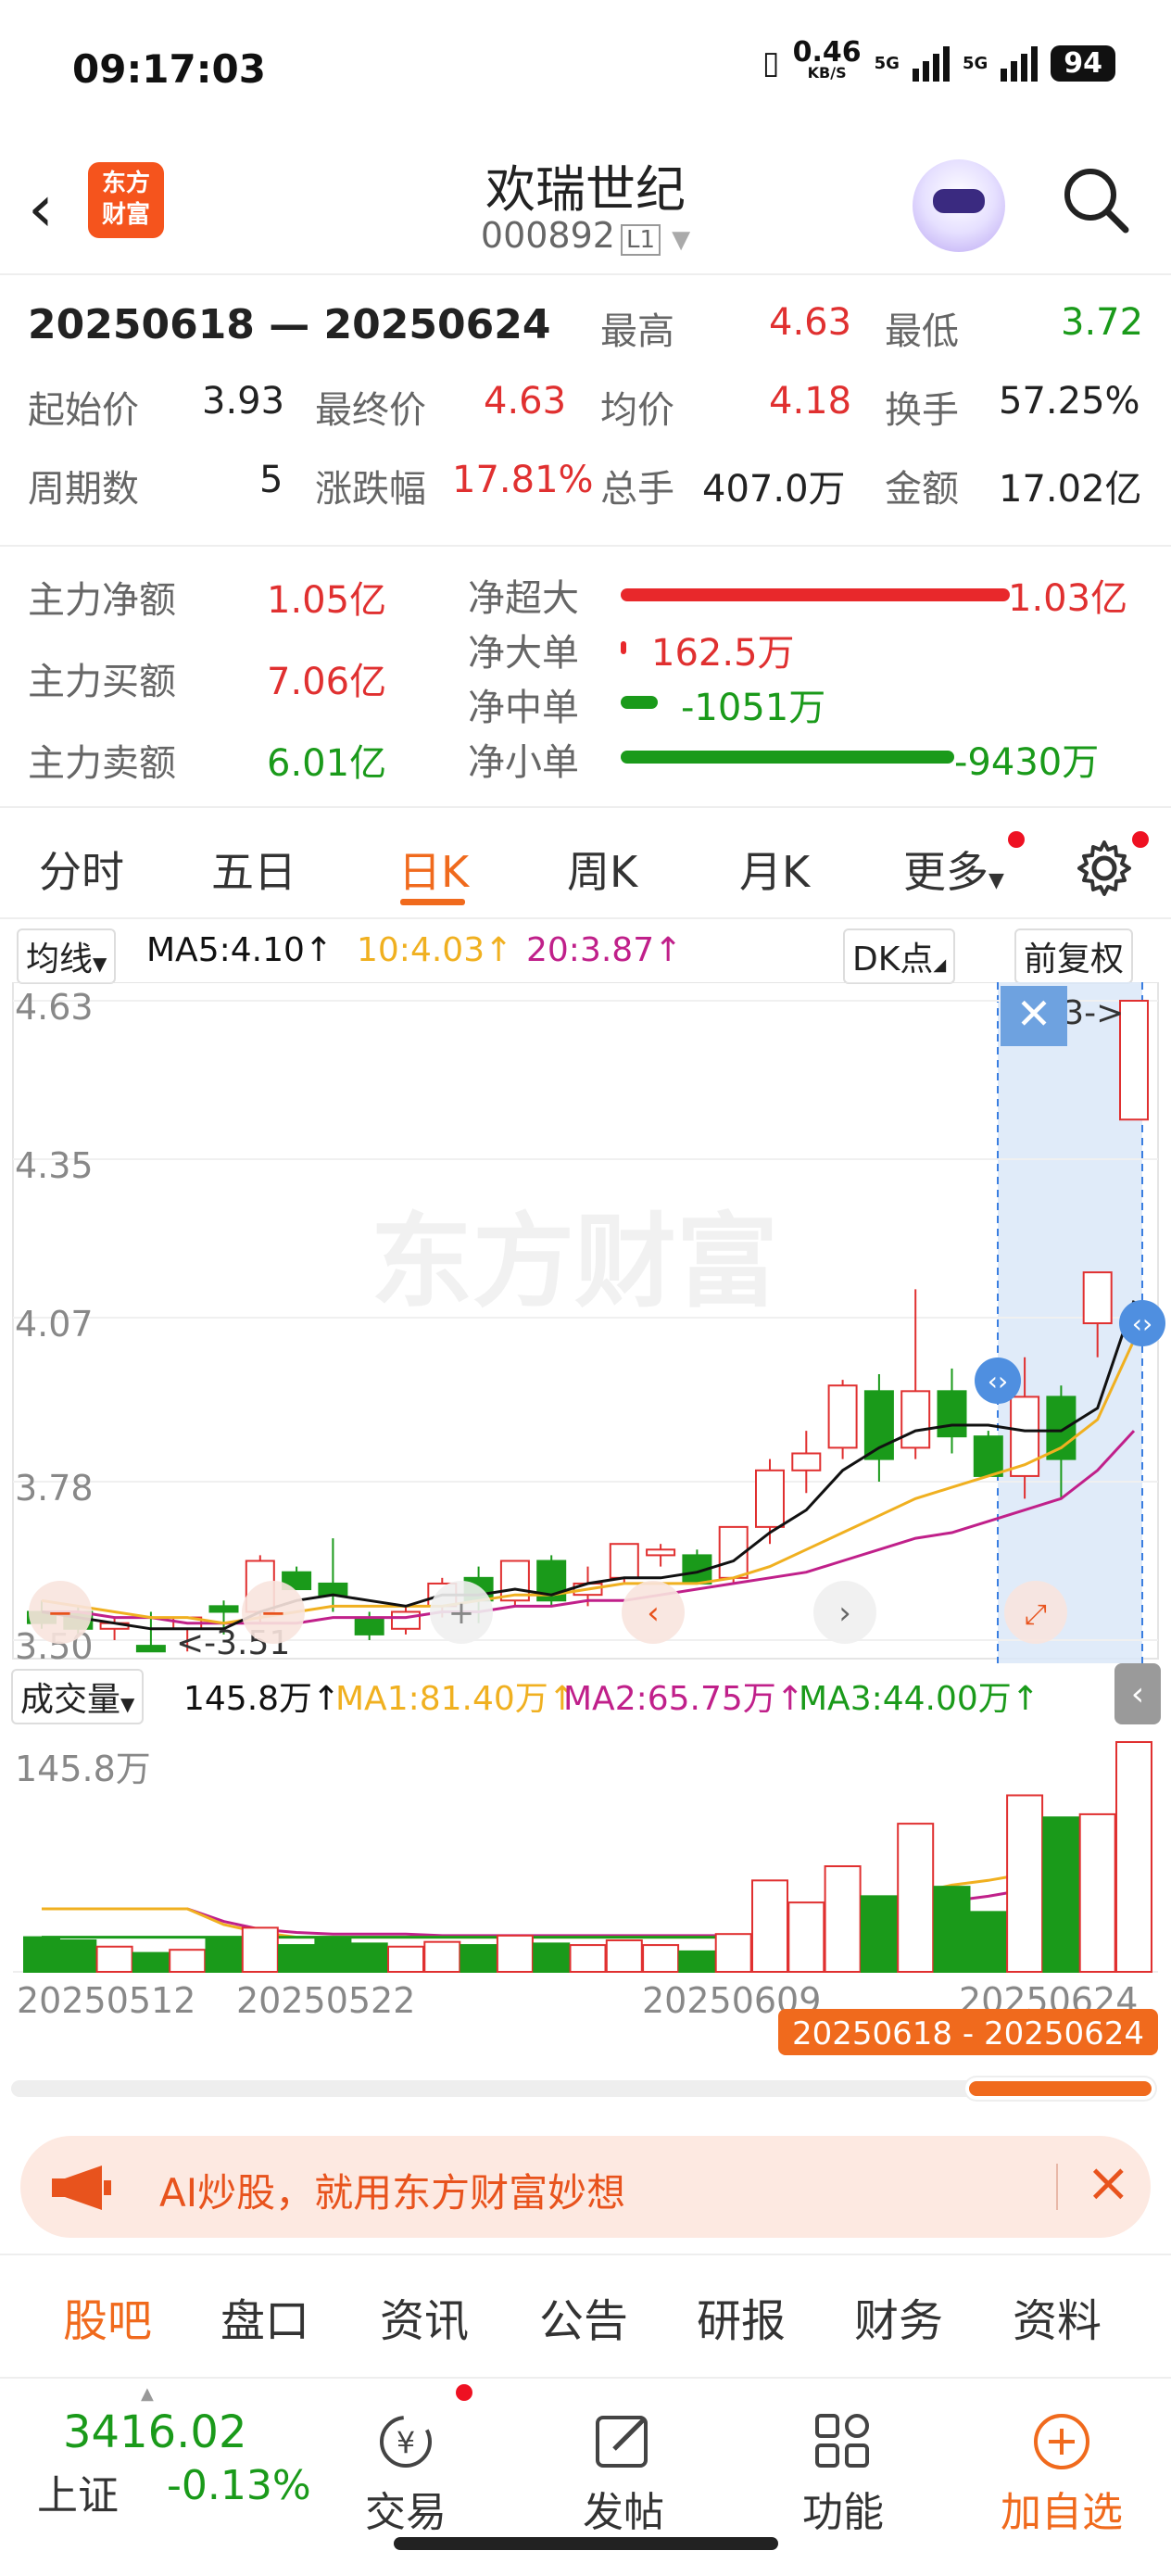 Image resolution: width=1171 pixels, height=2576 pixels. Describe the element at coordinates (1060, 2088) in the screenshot. I see `range-slider-thumb` at that location.